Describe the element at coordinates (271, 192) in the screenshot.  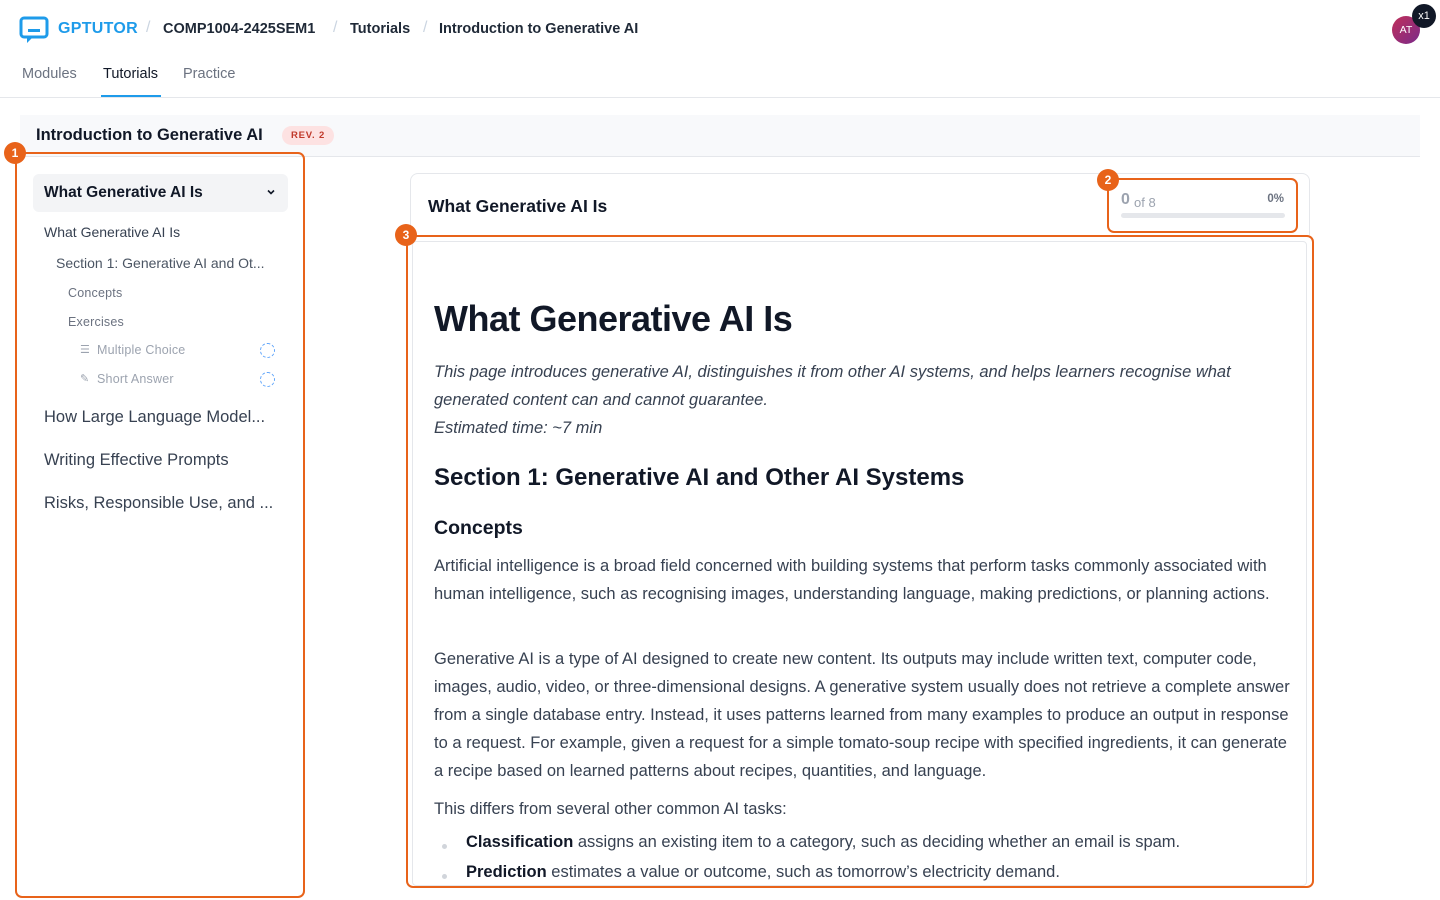
I see `chevron-down-icon` at that location.